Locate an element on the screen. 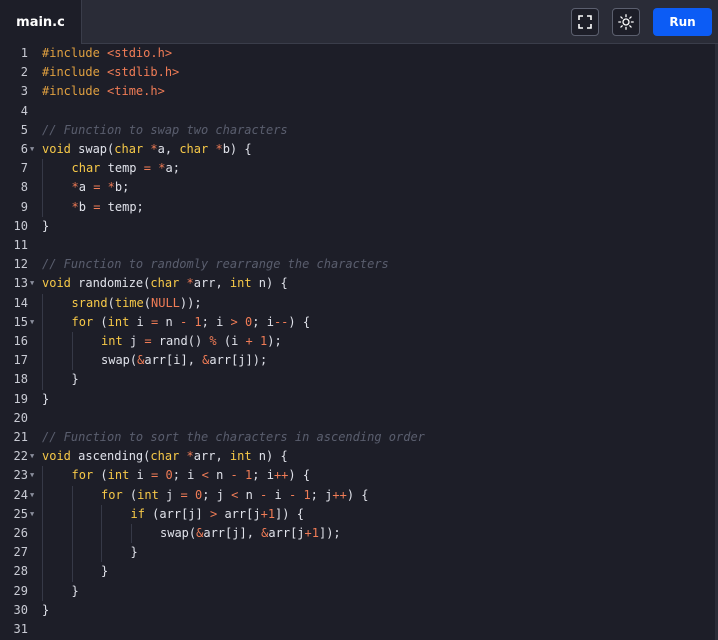 The image size is (718, 640). code-token: temp; is located at coordinates (122, 206).